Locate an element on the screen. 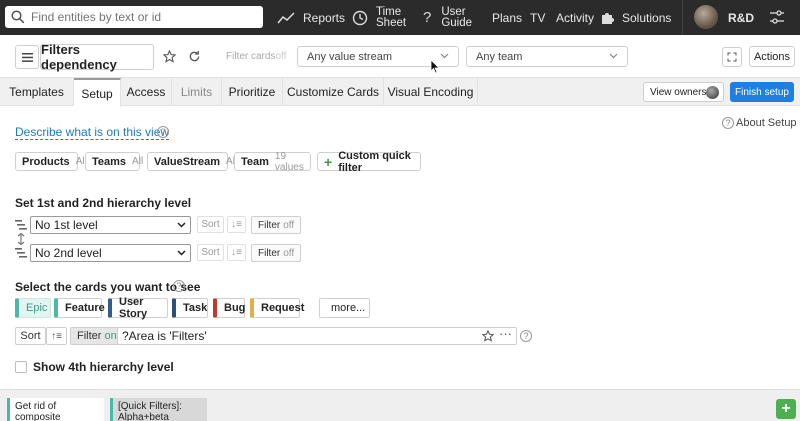  sort-direction-icon: ↑≡ is located at coordinates (56, 336).